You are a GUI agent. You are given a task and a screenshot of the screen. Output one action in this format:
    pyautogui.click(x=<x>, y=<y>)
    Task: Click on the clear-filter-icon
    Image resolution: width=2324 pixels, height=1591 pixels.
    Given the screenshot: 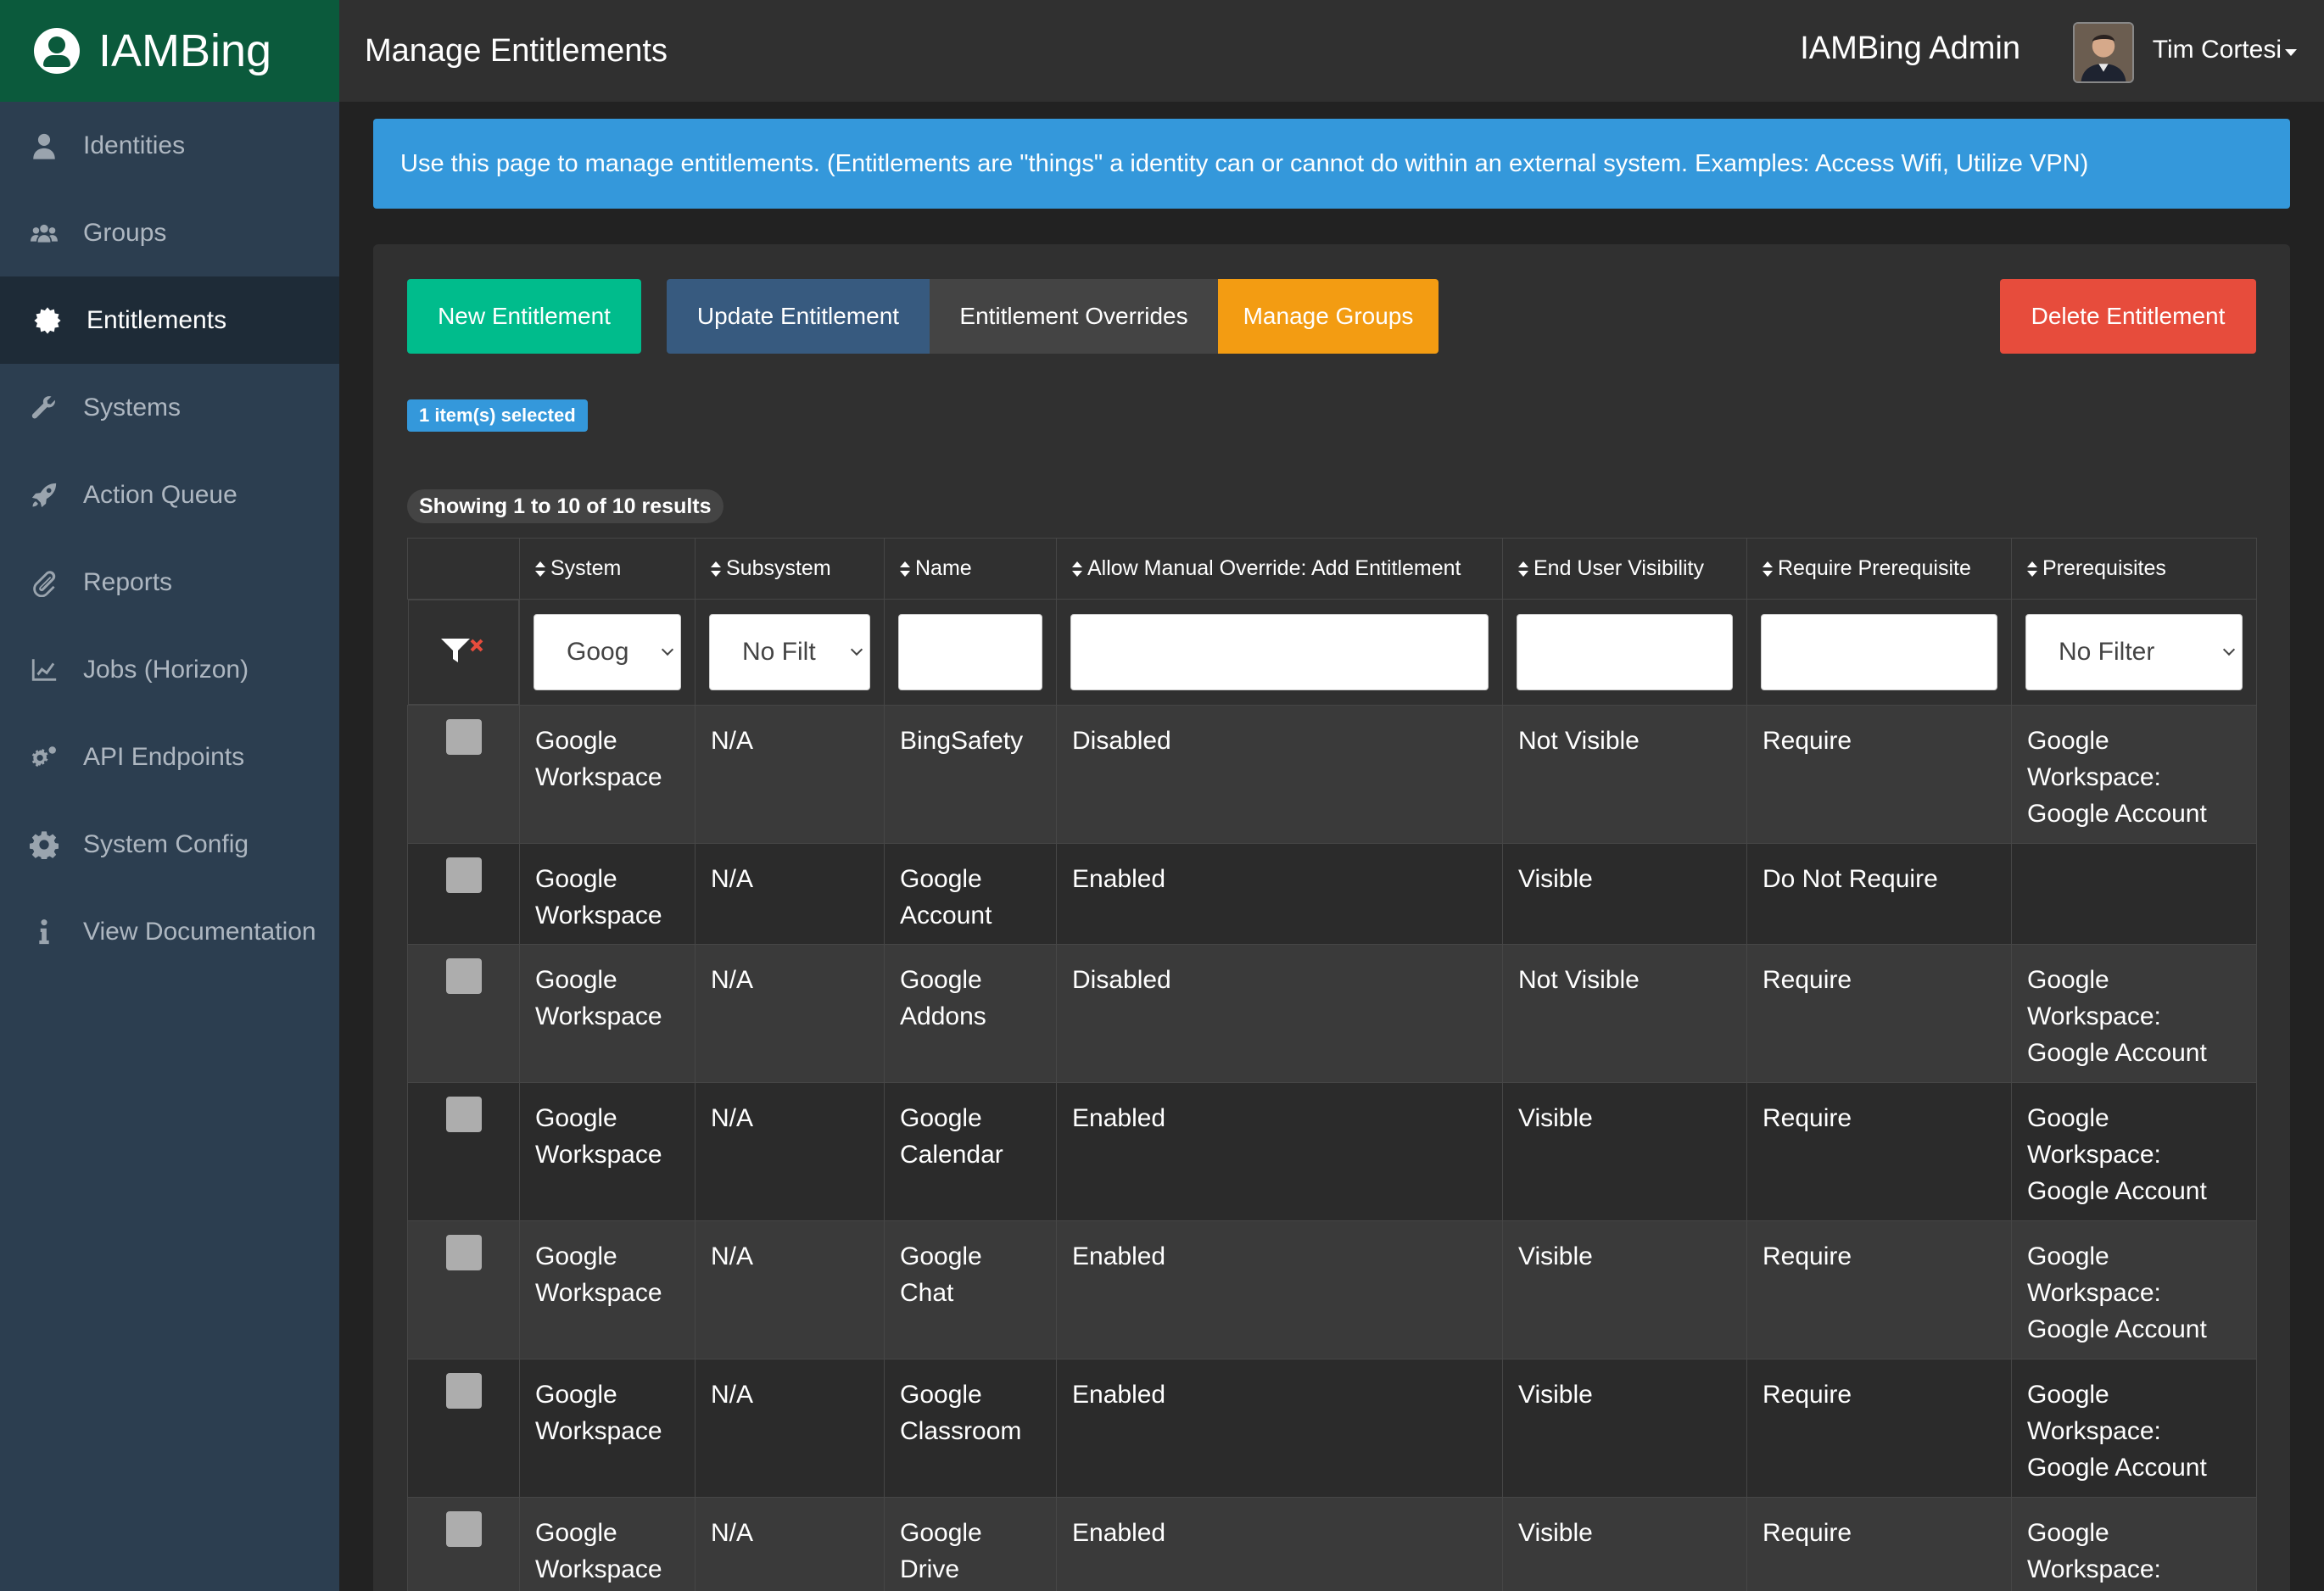 What is the action you would take?
    pyautogui.click(x=463, y=653)
    